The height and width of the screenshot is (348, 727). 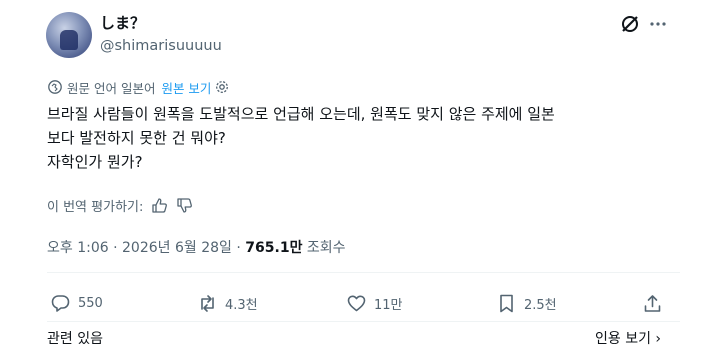 I want to click on repost-count: 4.3천, so click(x=241, y=305).